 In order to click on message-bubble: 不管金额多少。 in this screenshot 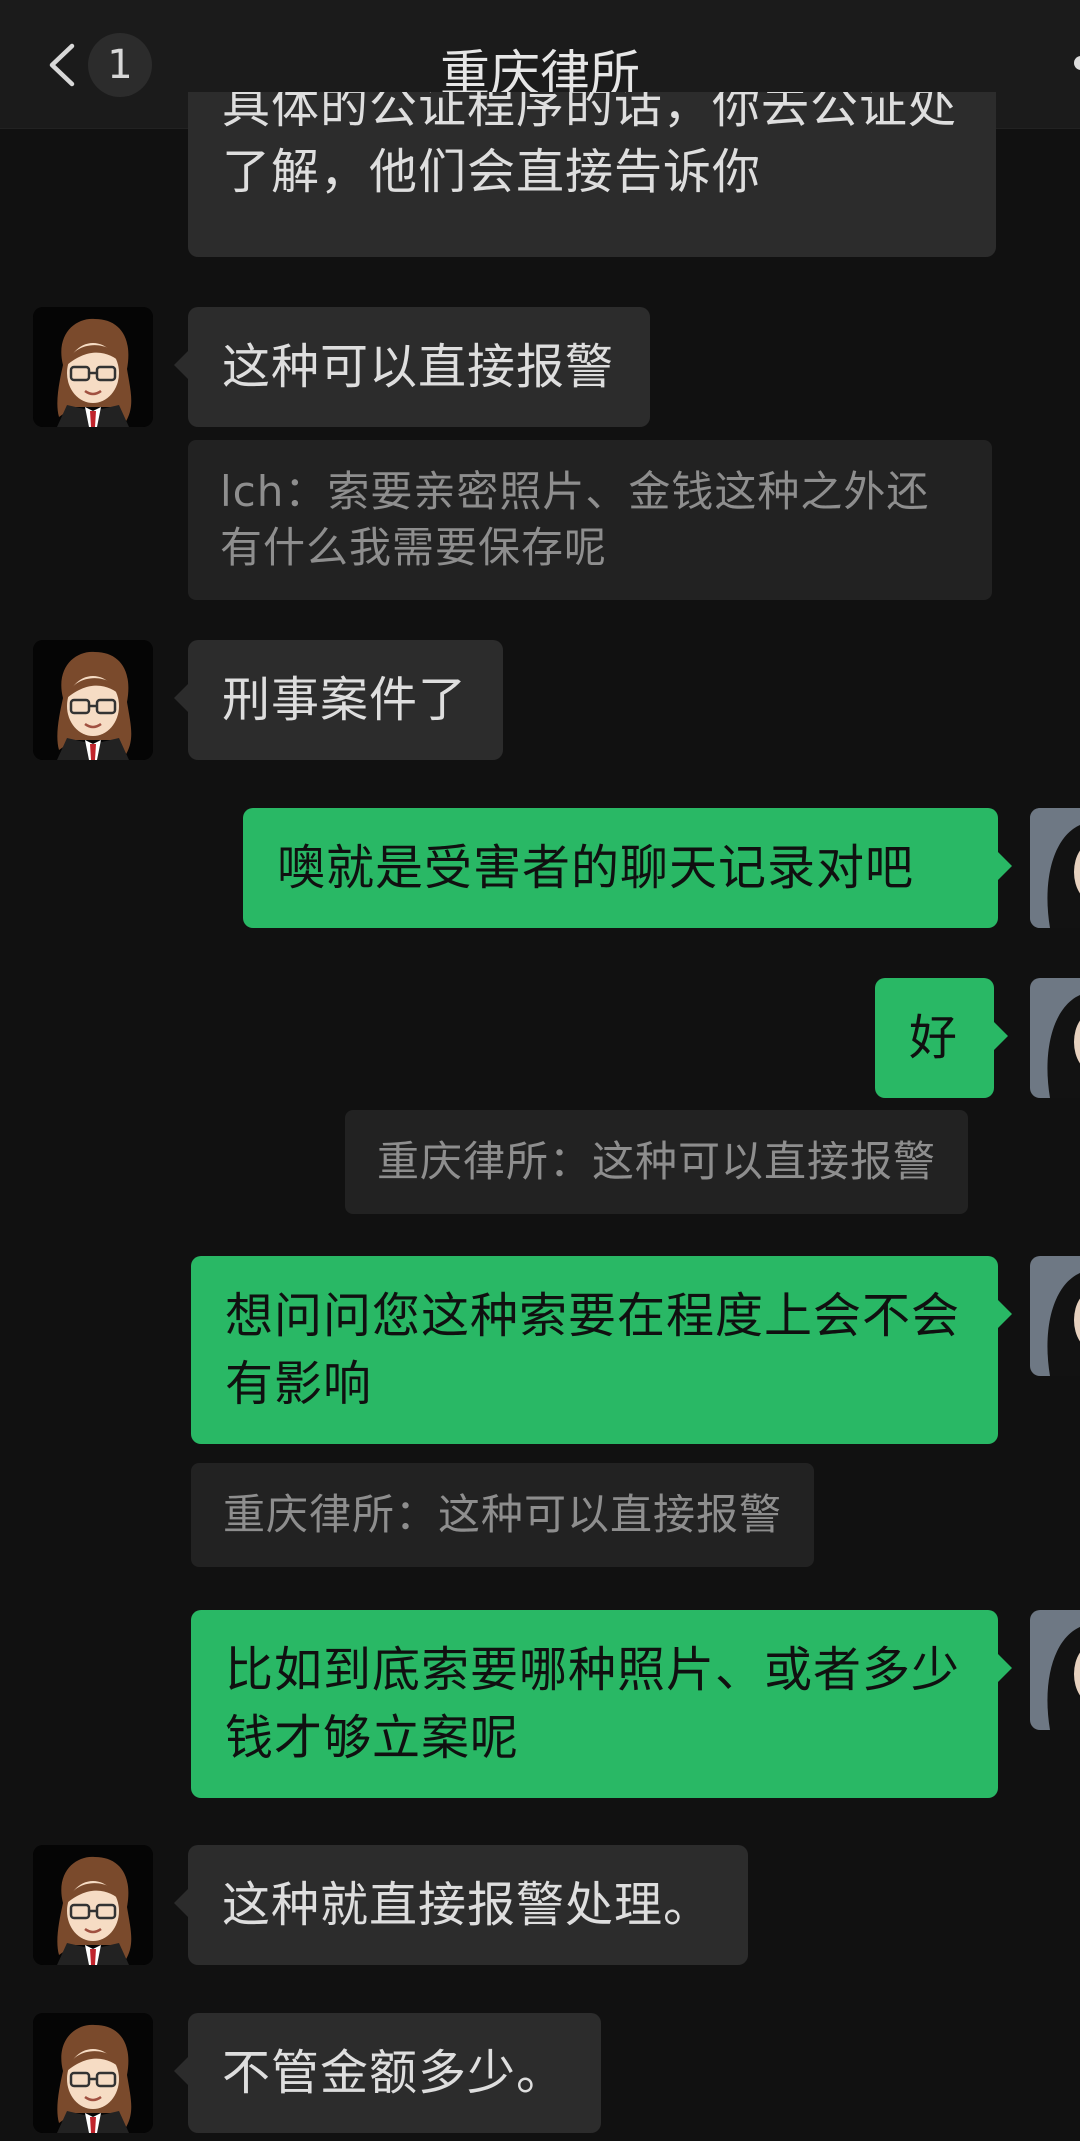, I will do `click(387, 2073)`.